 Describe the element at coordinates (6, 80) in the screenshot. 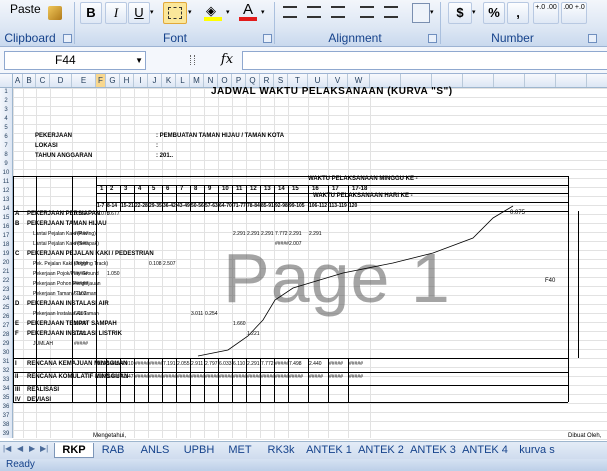

I see `select-all-corner` at that location.